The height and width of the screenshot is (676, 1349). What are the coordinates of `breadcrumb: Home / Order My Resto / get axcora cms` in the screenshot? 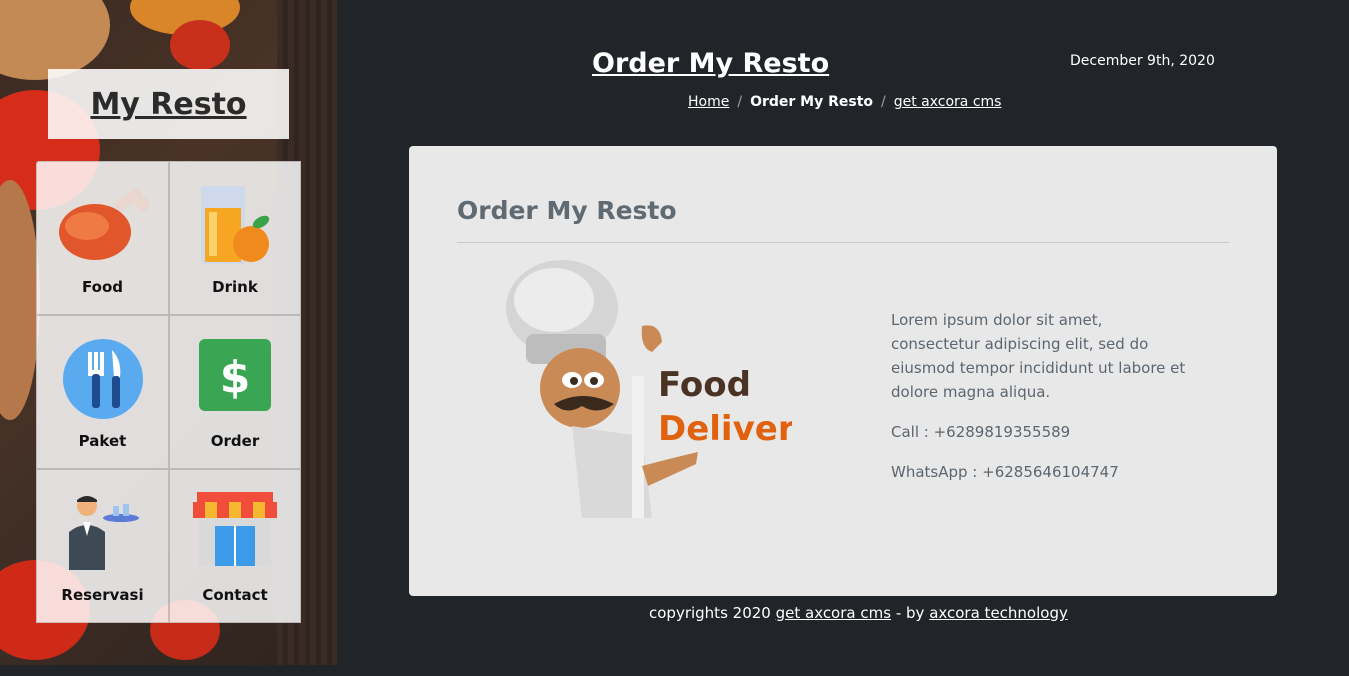 It's located at (844, 102).